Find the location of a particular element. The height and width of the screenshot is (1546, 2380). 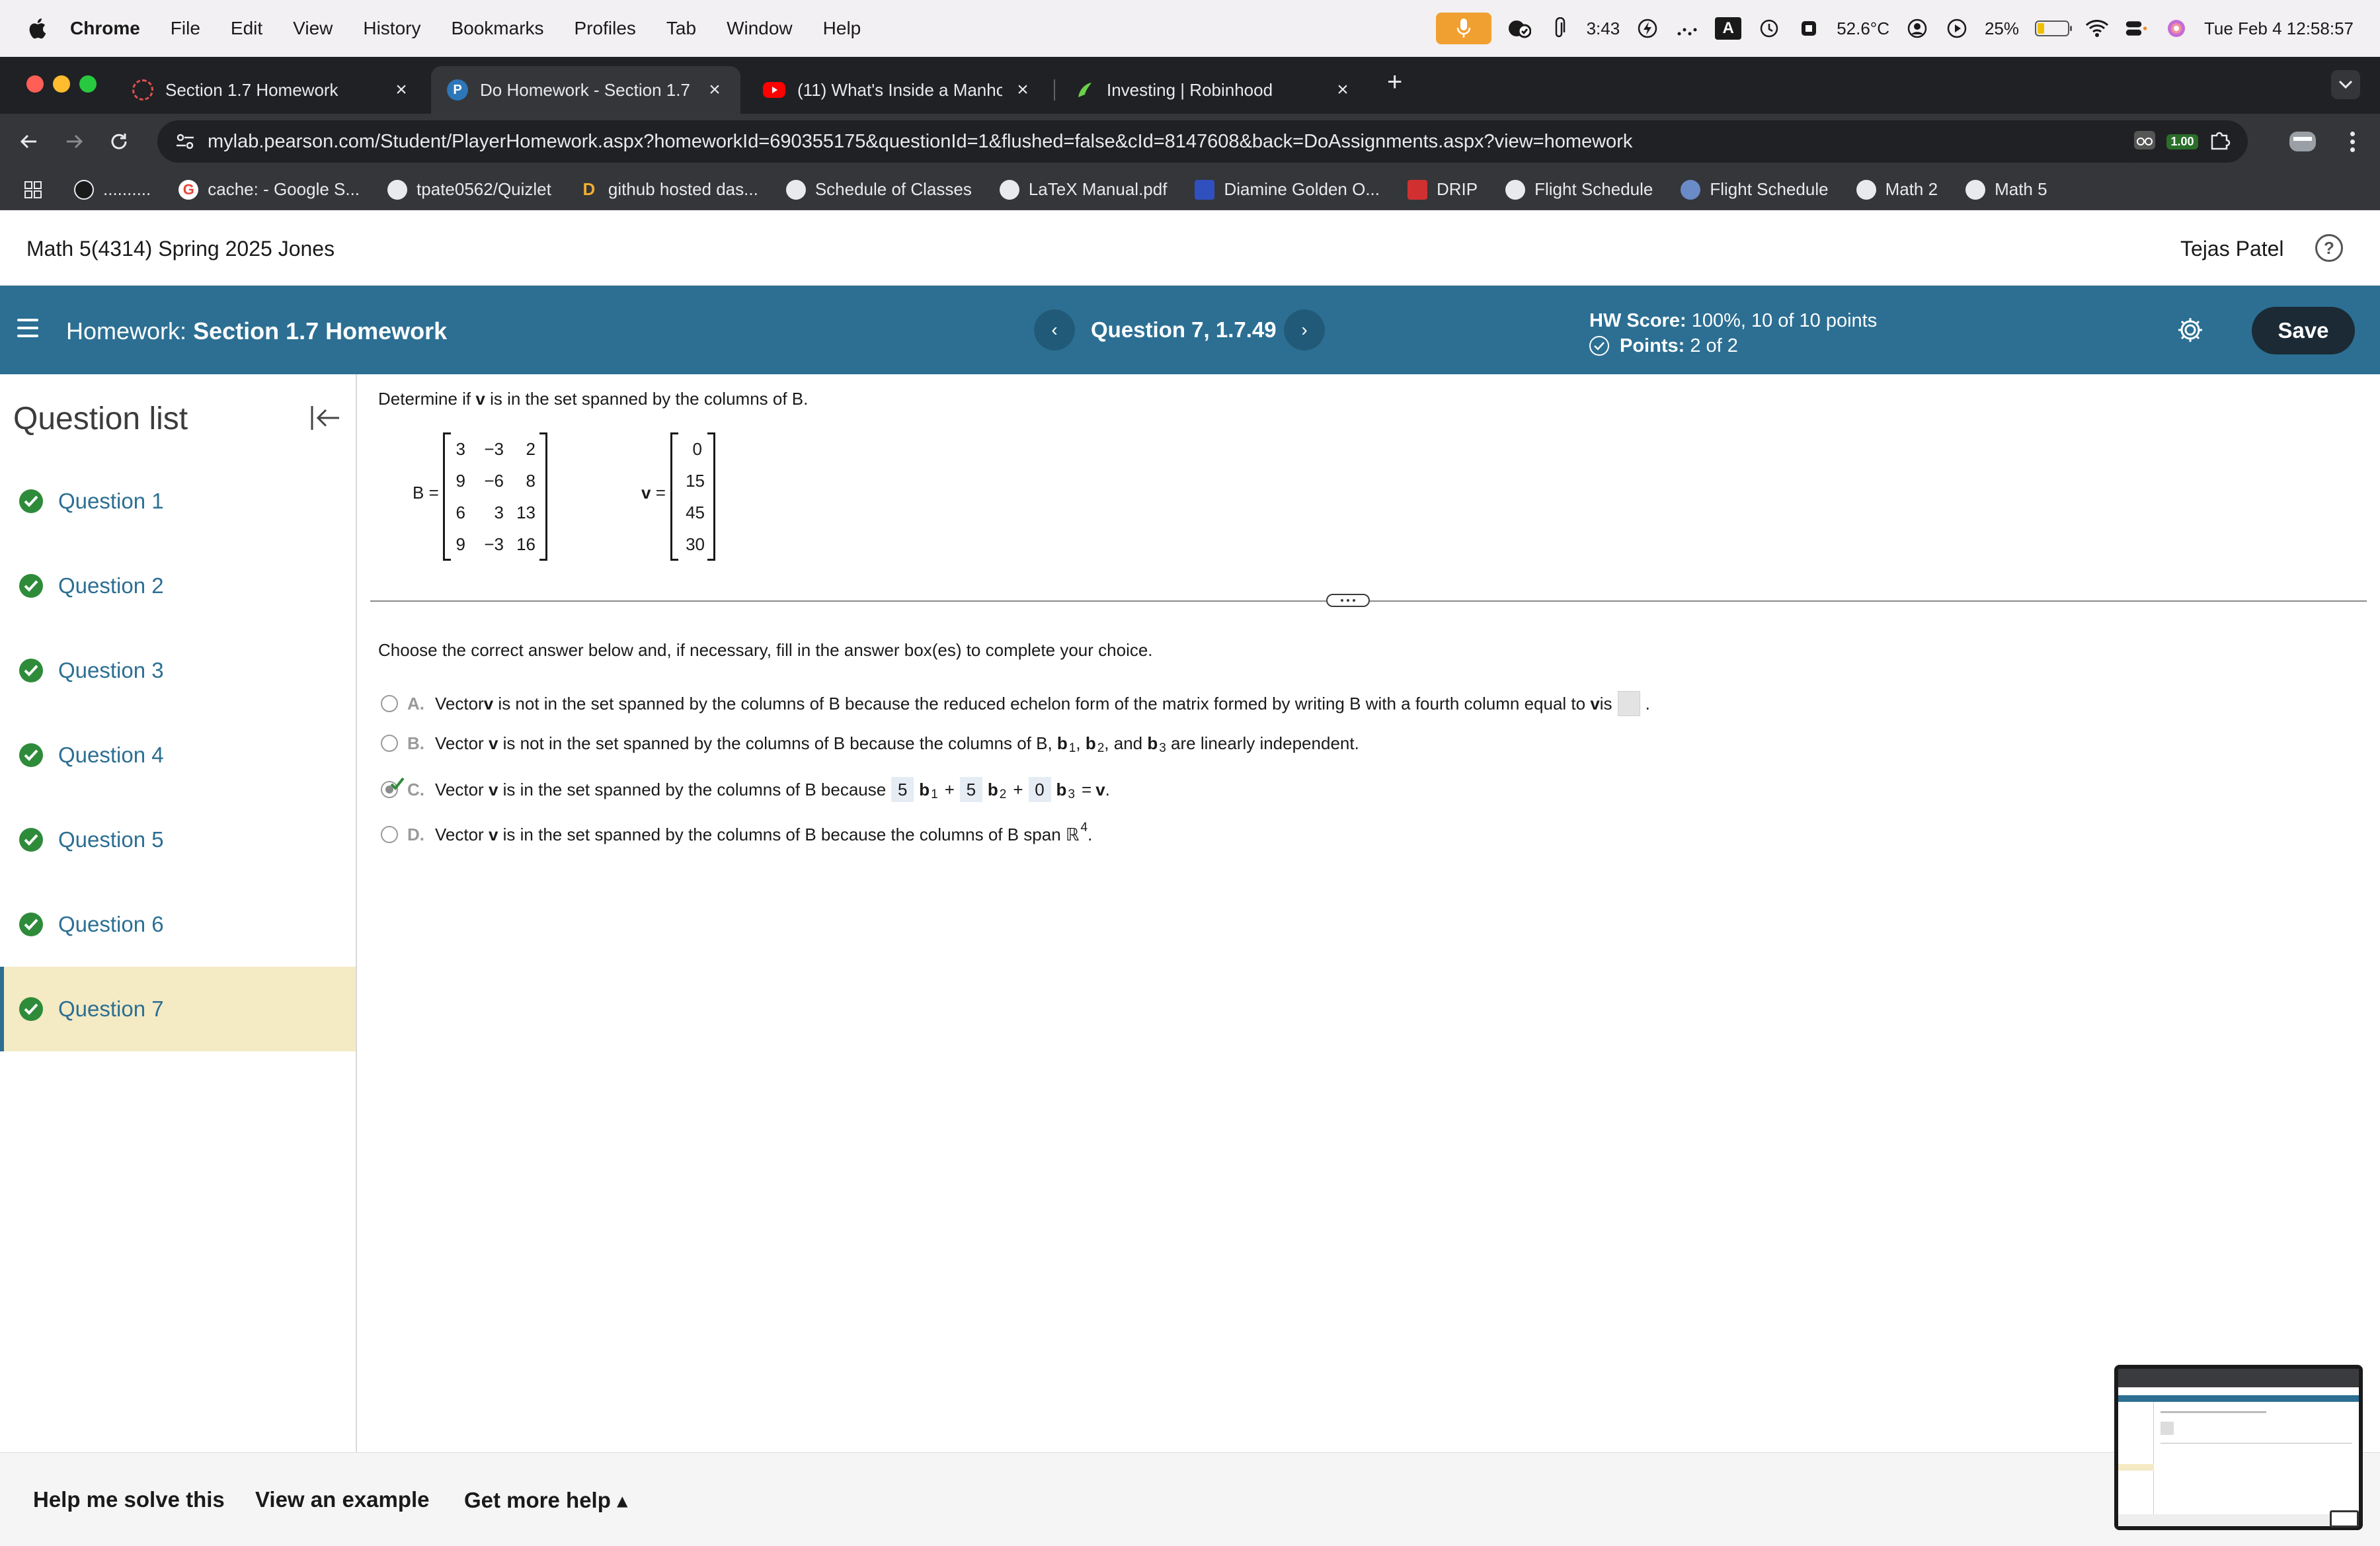

matrix-b-cell: 13 is located at coordinates (526, 512).